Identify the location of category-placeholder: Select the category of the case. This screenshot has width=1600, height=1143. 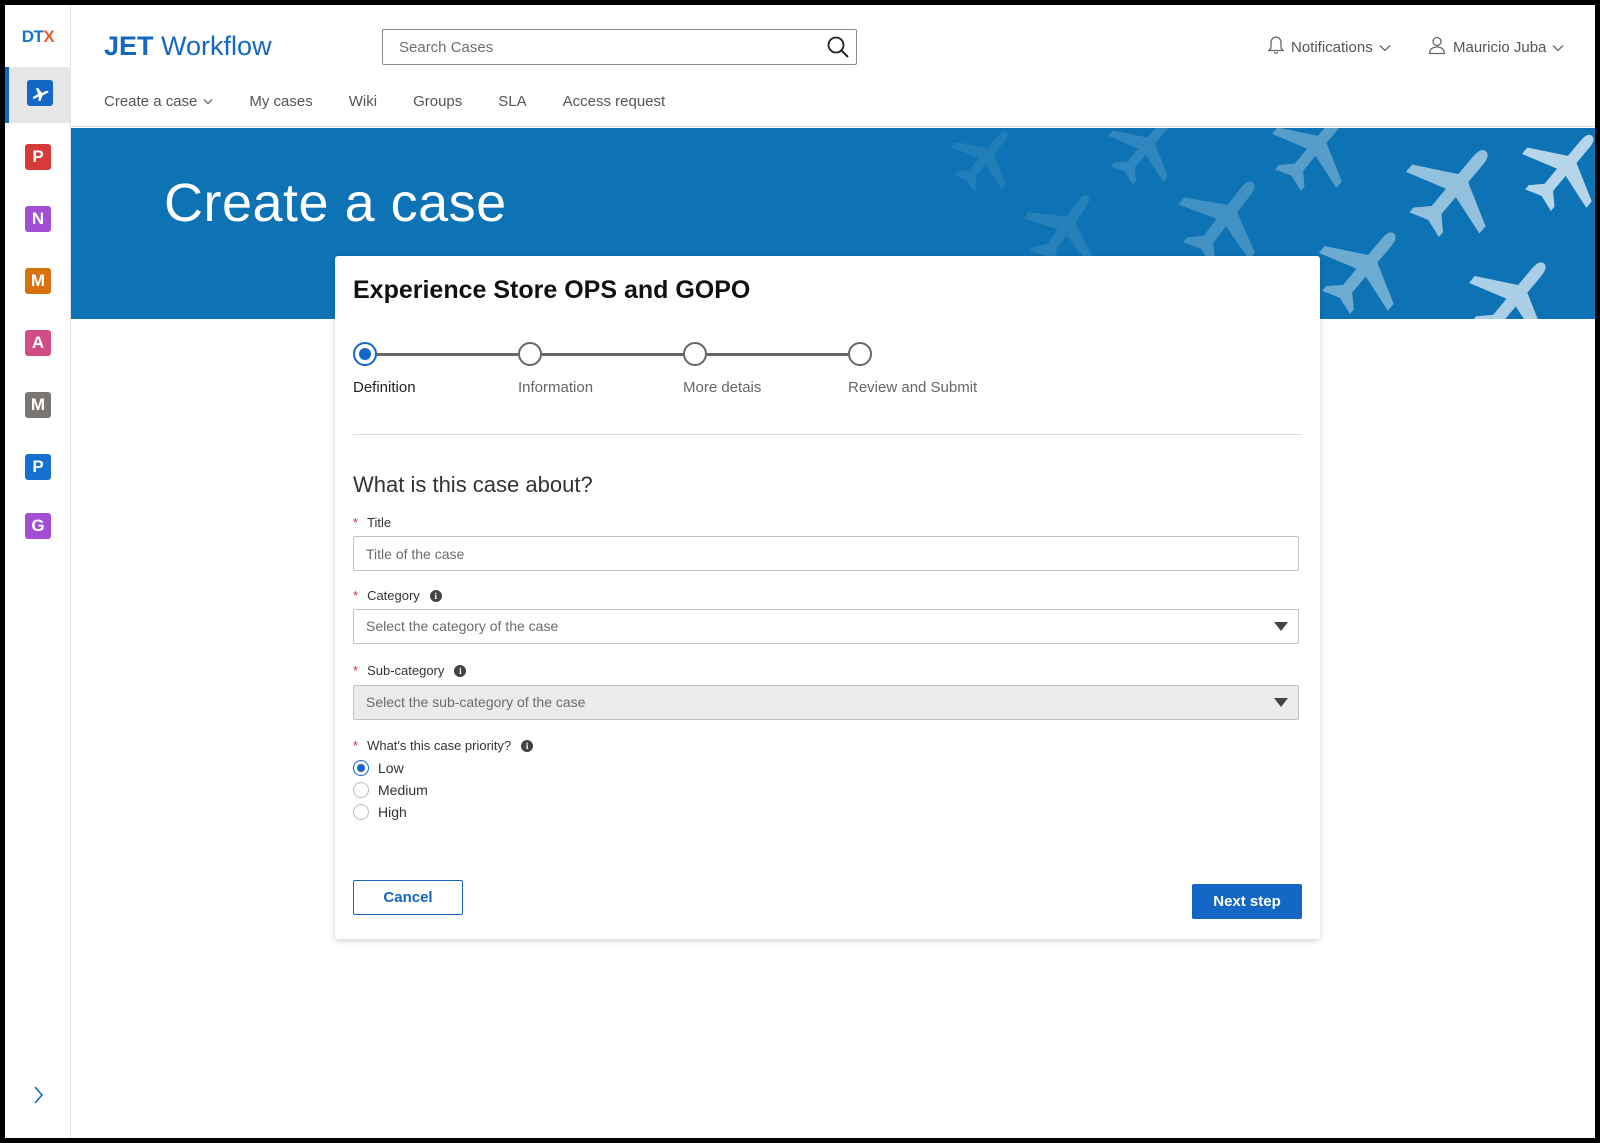
(462, 626).